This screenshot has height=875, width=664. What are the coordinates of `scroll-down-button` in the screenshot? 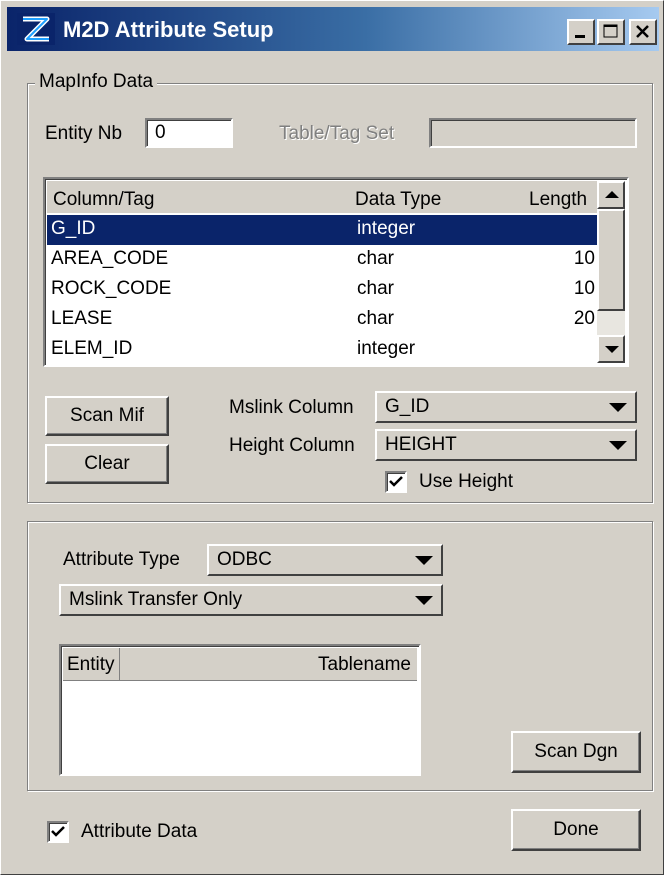 It's located at (611, 349).